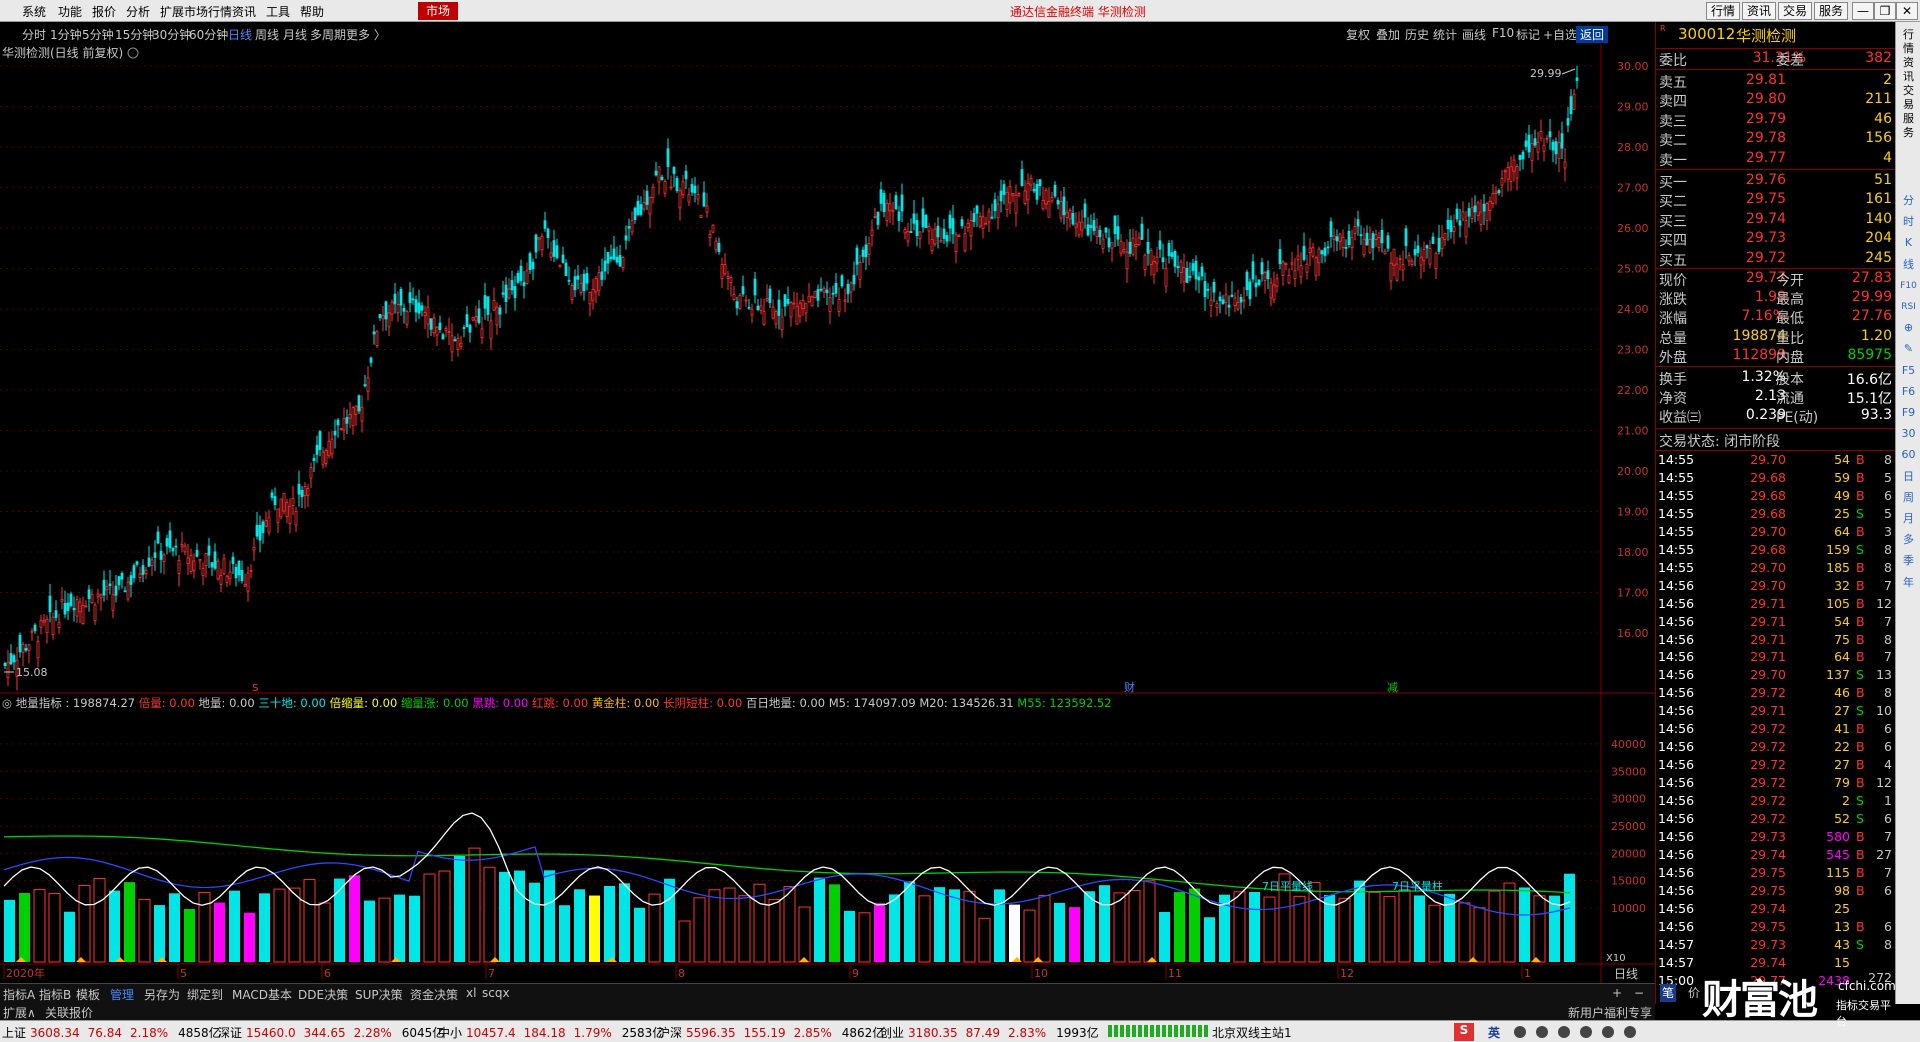  What do you see at coordinates (1586, 1032) in the screenshot?
I see `keyboard-icon` at bounding box center [1586, 1032].